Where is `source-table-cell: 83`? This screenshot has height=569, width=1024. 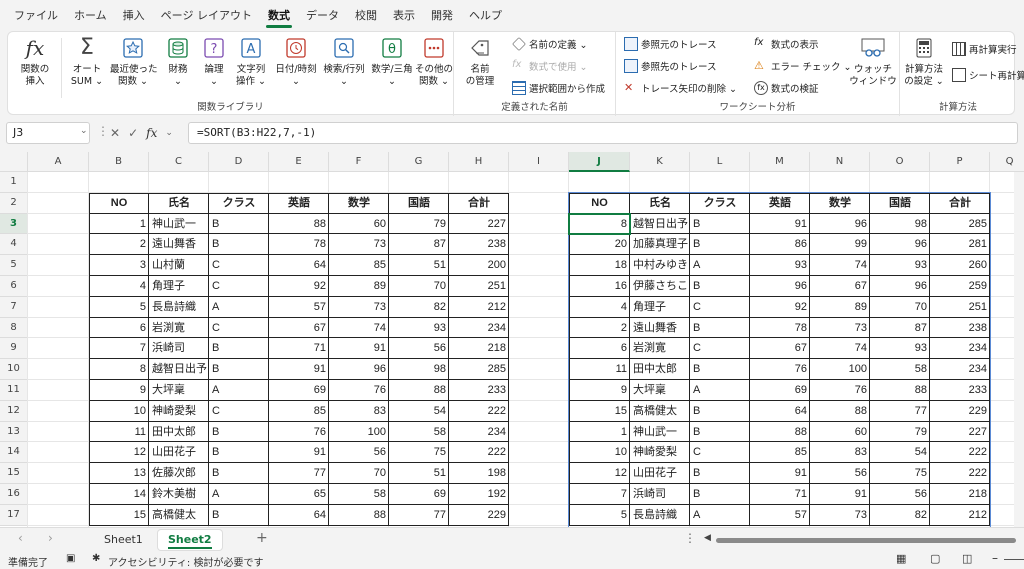
source-table-cell: 83 is located at coordinates (359, 411).